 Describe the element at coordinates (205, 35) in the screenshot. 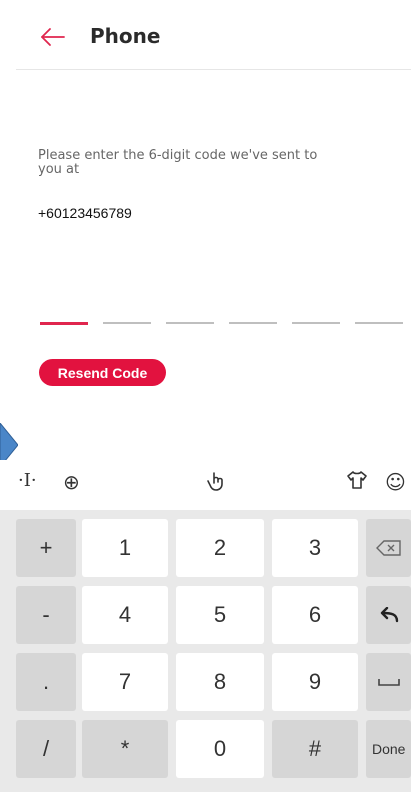

I see `app-header: Phone` at that location.